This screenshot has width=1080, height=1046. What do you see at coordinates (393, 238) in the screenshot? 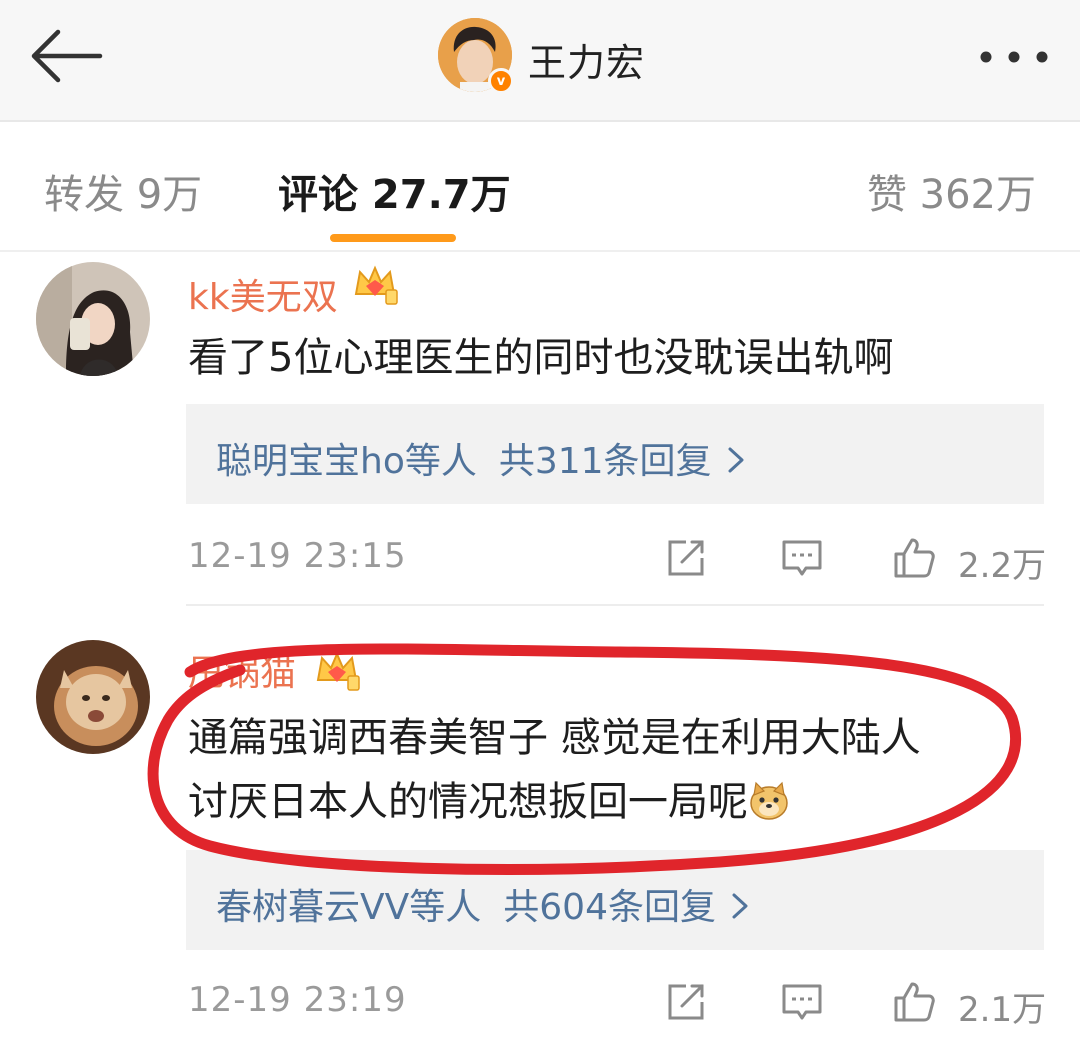
I see `active-tab-indicator` at bounding box center [393, 238].